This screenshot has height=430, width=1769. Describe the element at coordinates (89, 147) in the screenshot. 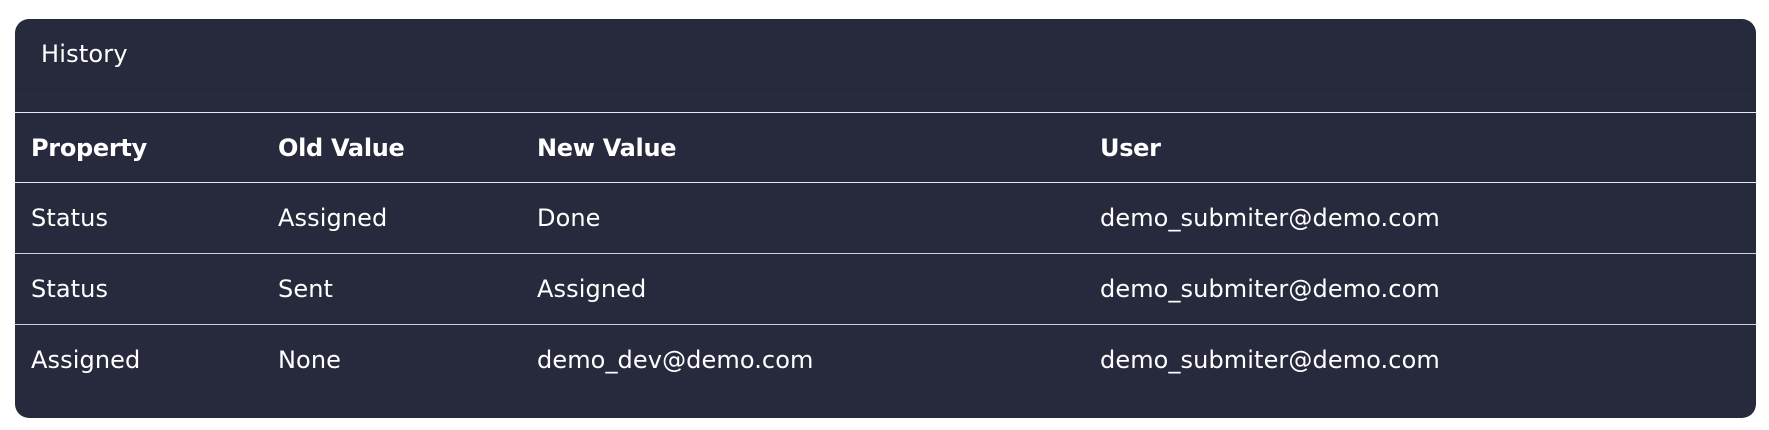

I see `column-header-property: Property` at that location.